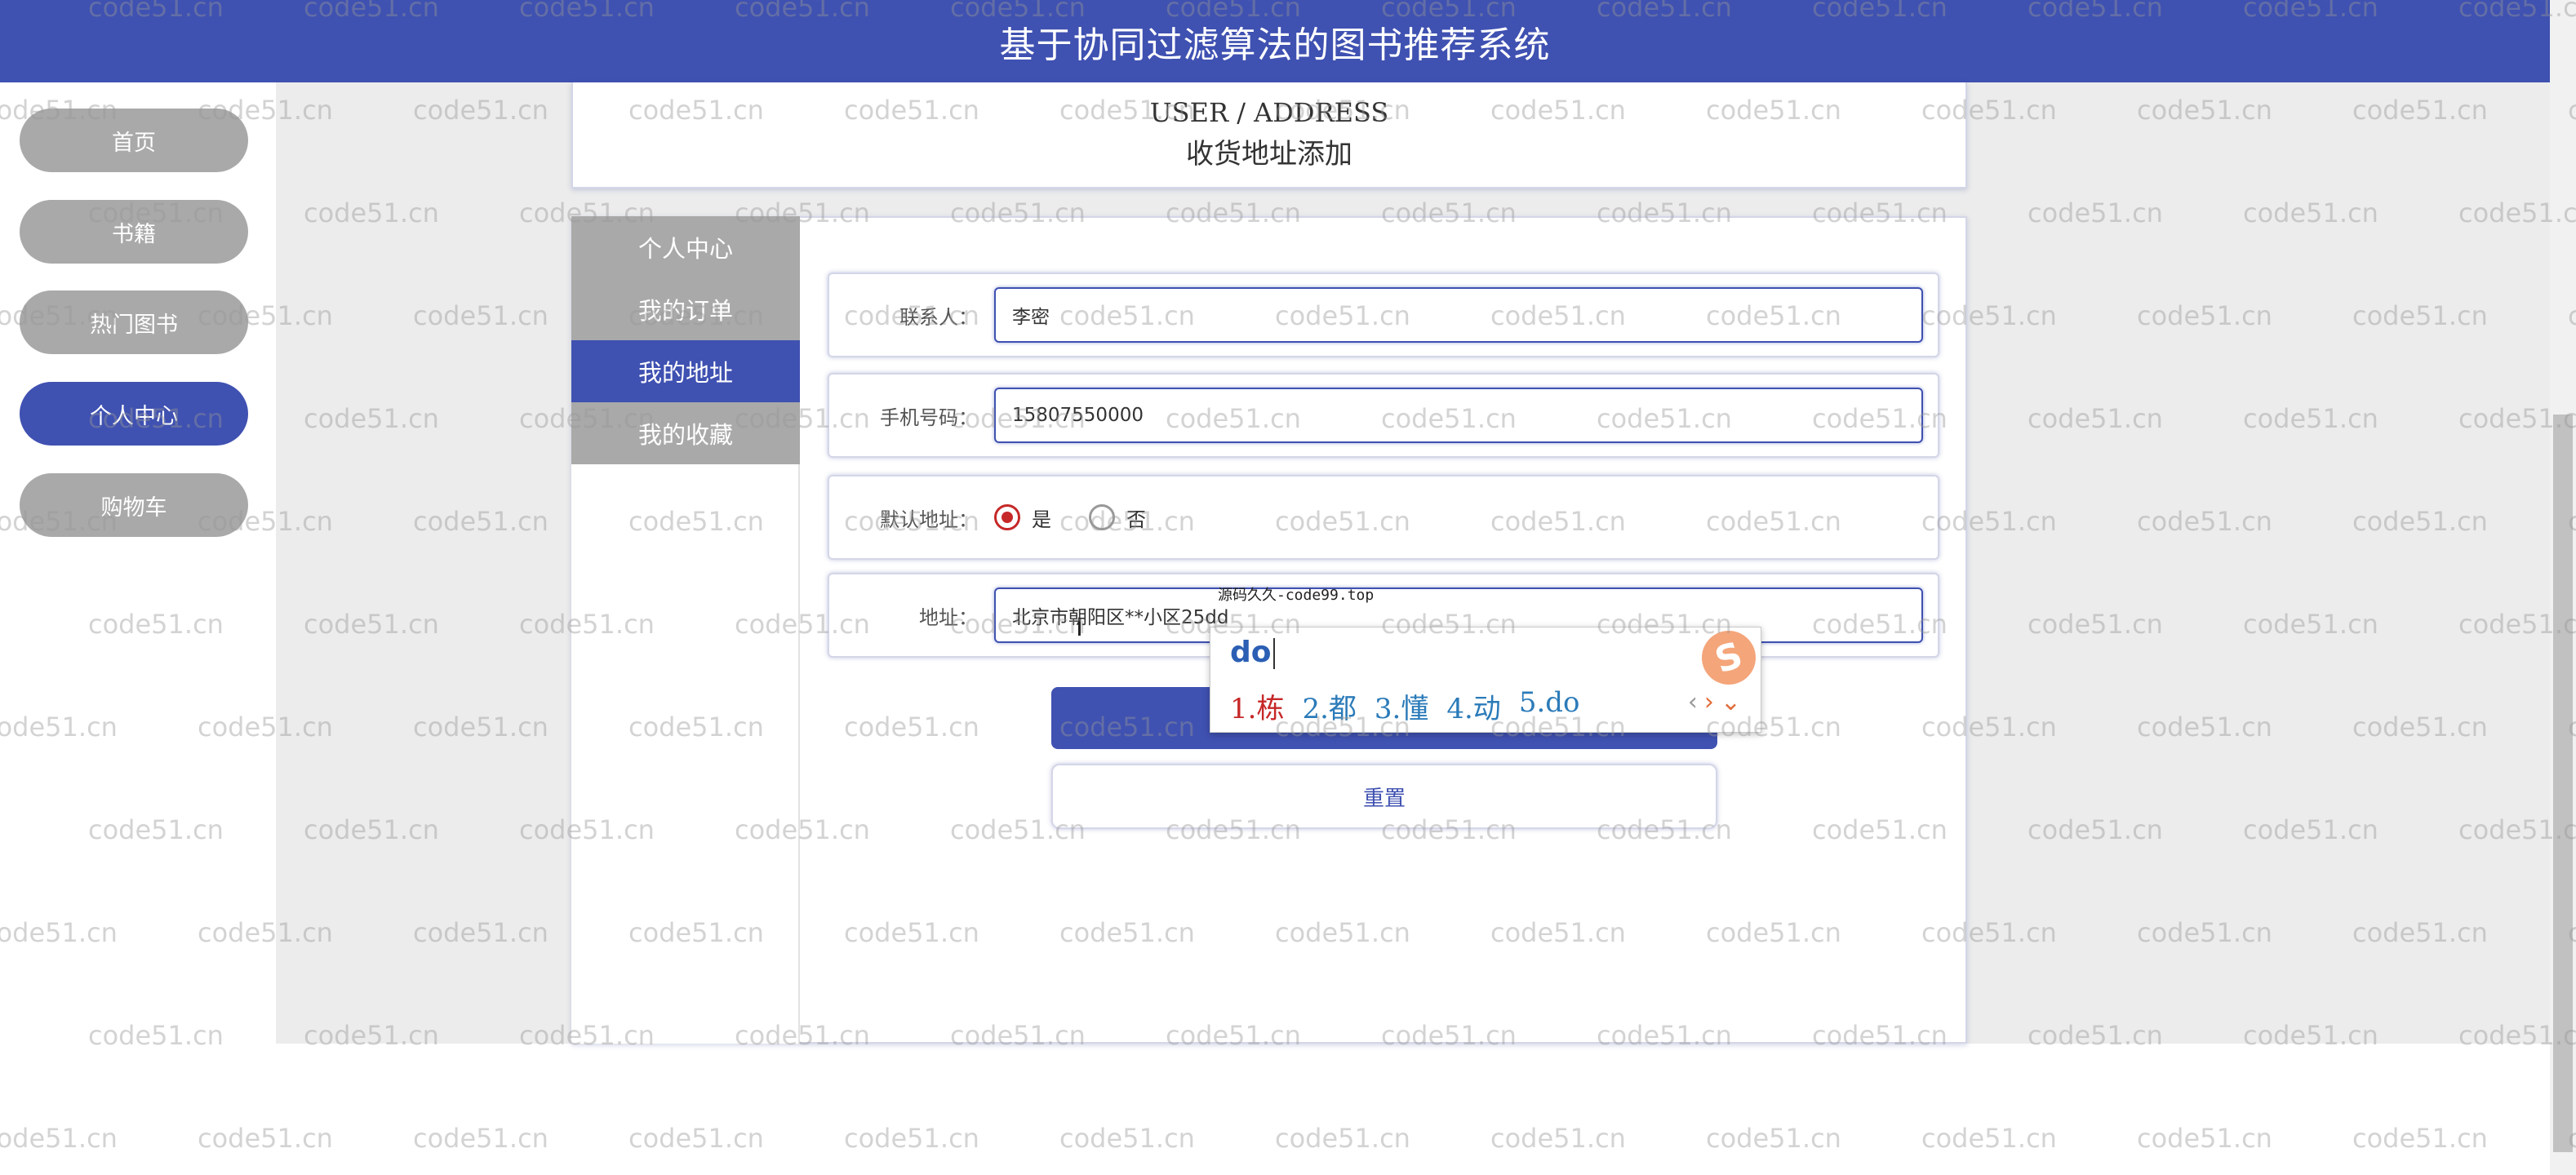  Describe the element at coordinates (1041, 517) in the screenshot. I see `default-yes-label: 是` at that location.